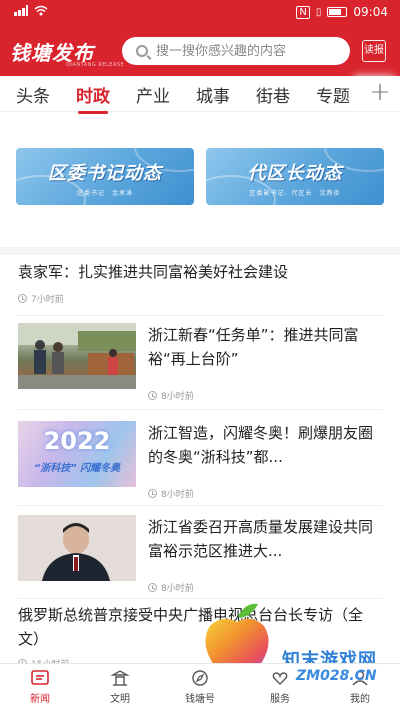 The image size is (400, 711). I want to click on read-newspaper-button: 读报, so click(374, 51).